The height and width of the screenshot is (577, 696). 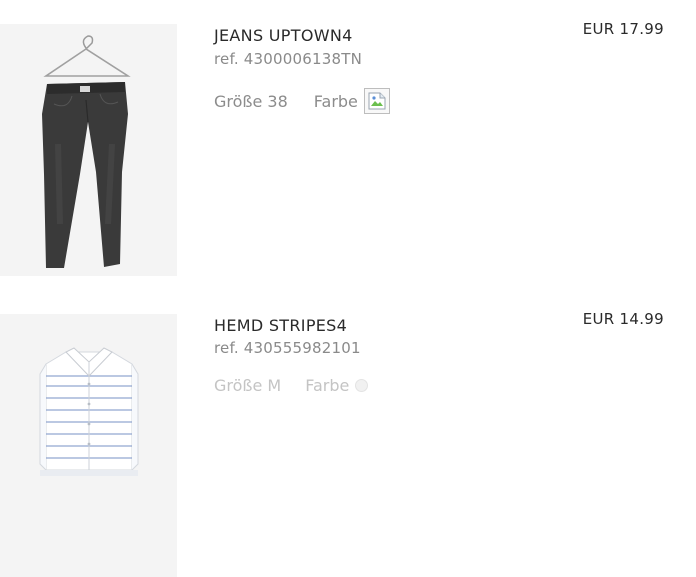 What do you see at coordinates (88, 445) in the screenshot?
I see `product-image-shirt` at bounding box center [88, 445].